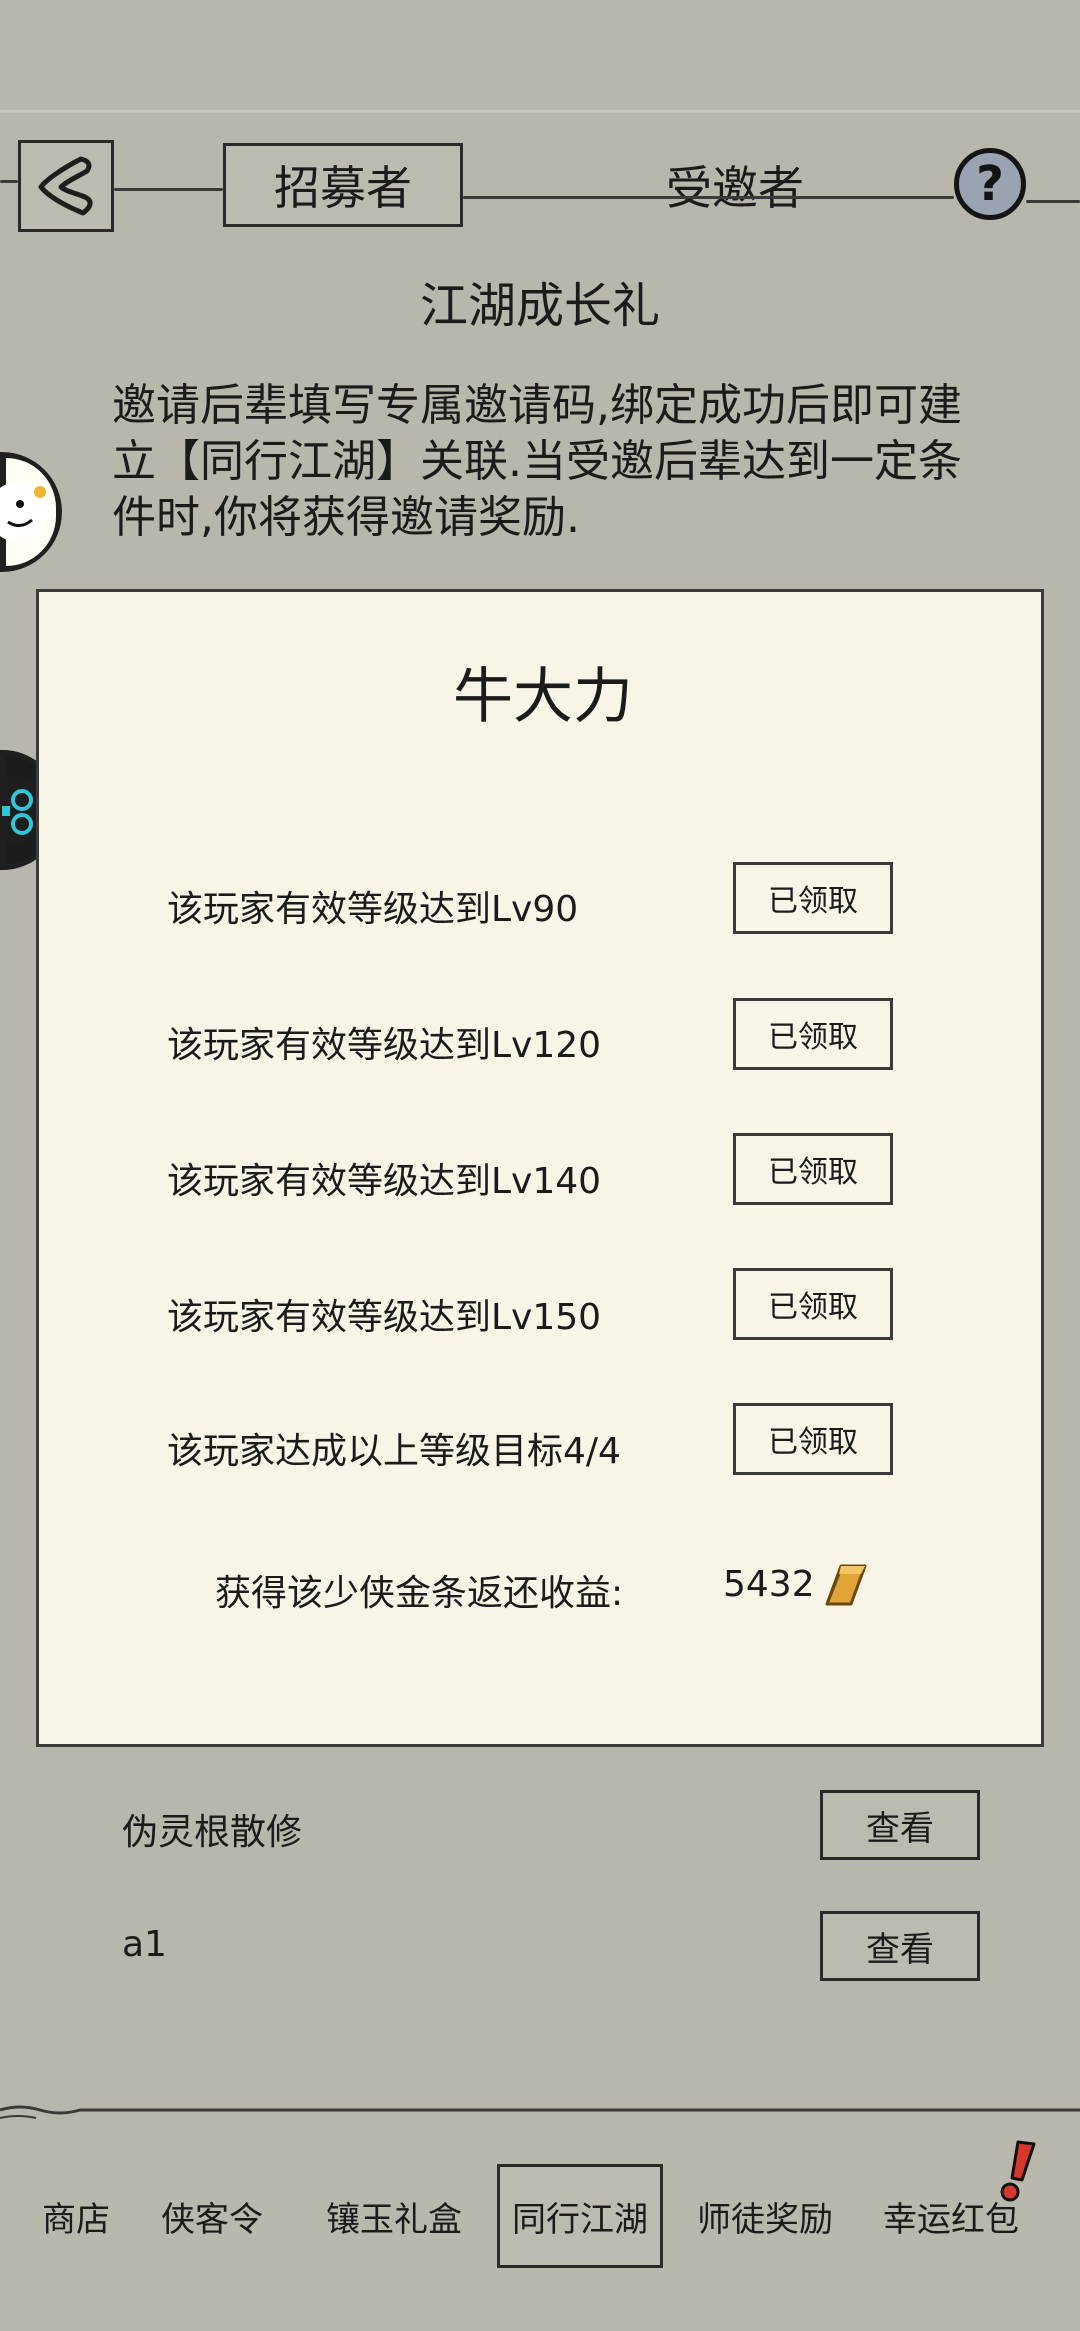  What do you see at coordinates (765, 2216) in the screenshot?
I see `nav-item-mentor-rewards: 师徒奖励` at bounding box center [765, 2216].